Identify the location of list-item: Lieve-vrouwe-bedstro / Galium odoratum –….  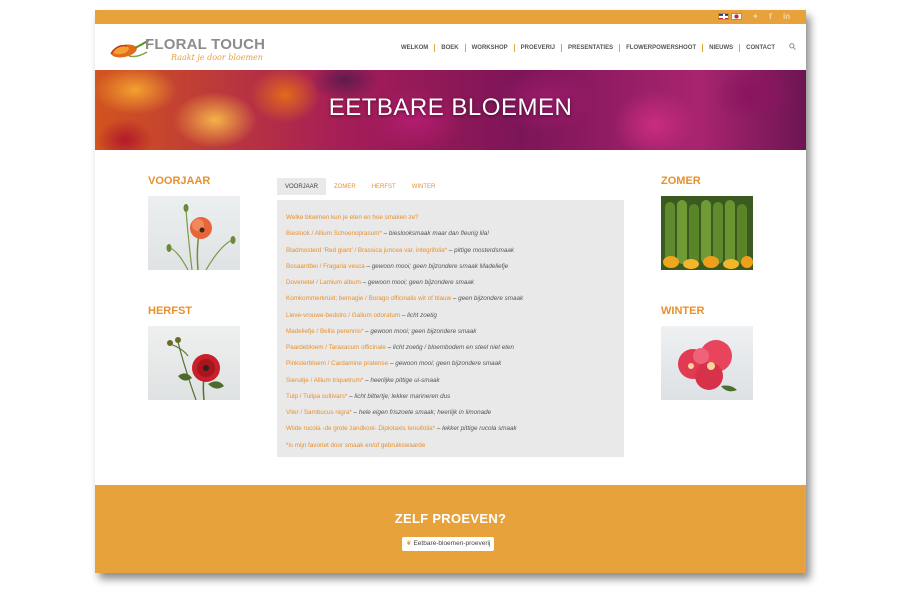
(361, 315).